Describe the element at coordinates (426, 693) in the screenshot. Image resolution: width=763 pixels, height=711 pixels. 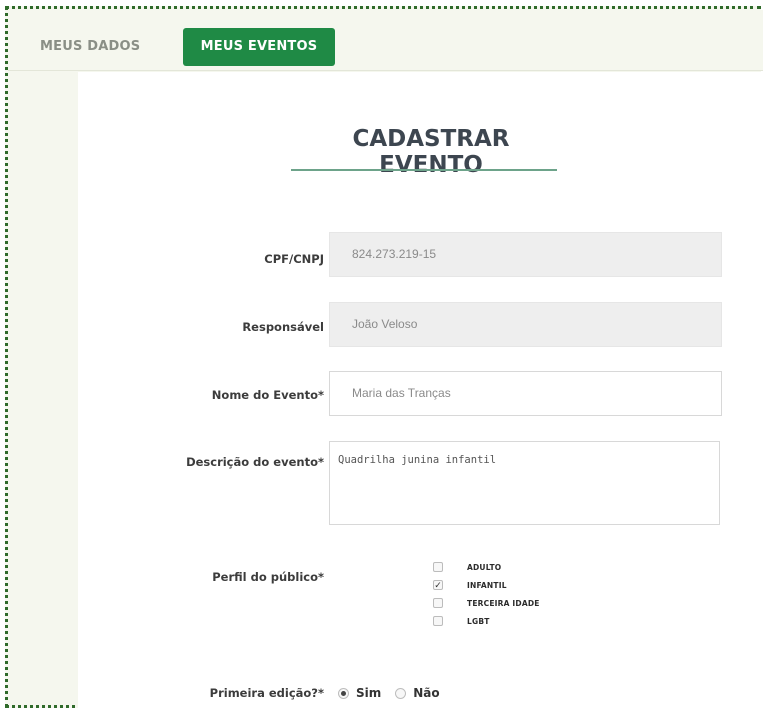
I see `radio-nao-label: Não` at that location.